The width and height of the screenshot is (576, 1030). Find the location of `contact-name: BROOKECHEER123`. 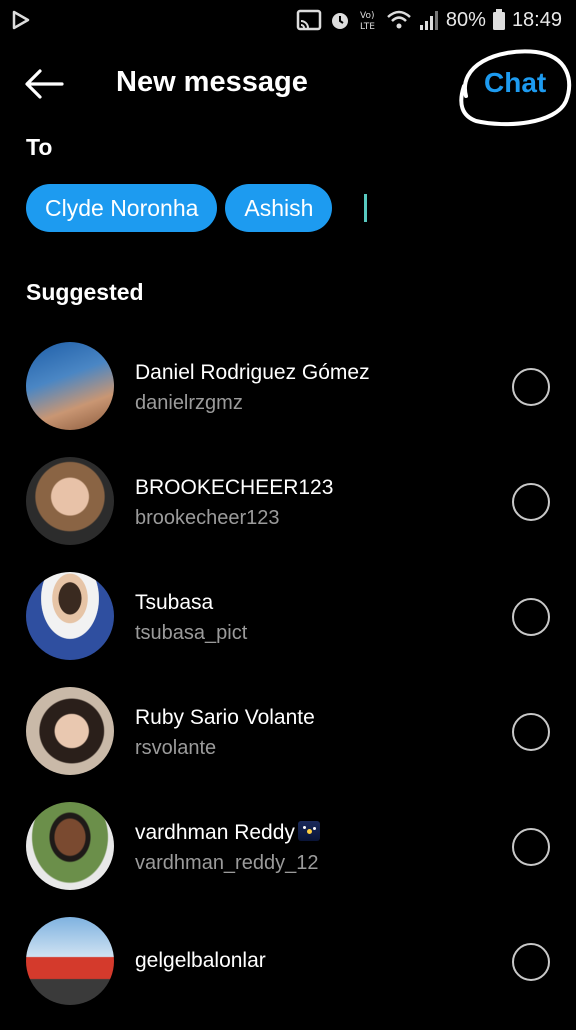

contact-name: BROOKECHEER123 is located at coordinates (234, 487).